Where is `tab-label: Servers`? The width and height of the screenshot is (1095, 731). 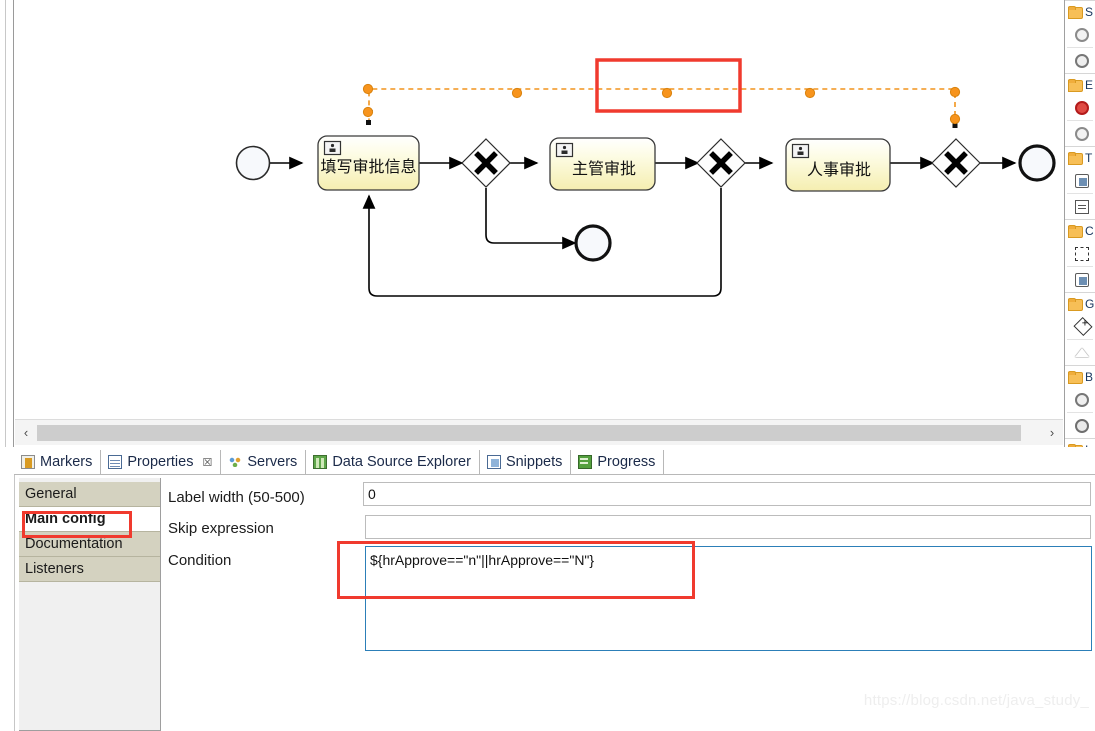
tab-label: Servers is located at coordinates (272, 462).